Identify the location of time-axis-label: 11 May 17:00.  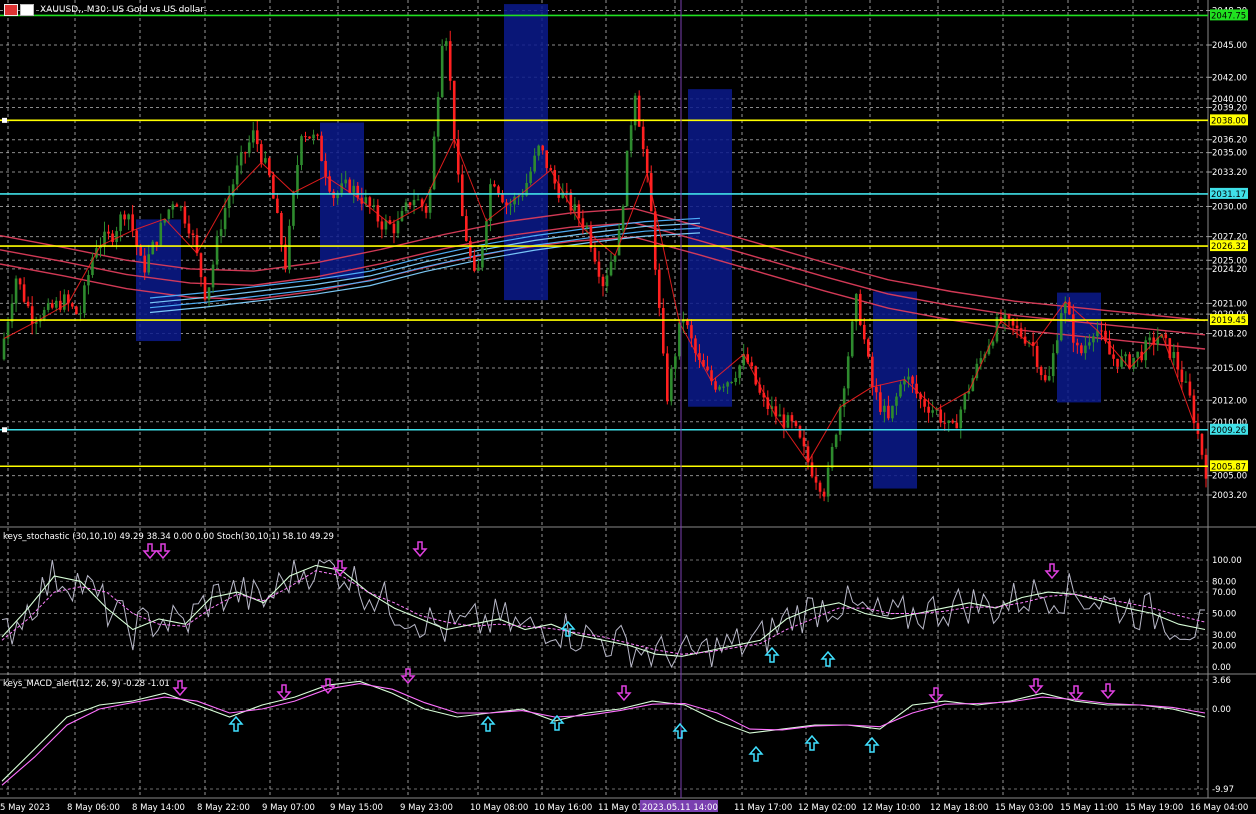
(763, 808).